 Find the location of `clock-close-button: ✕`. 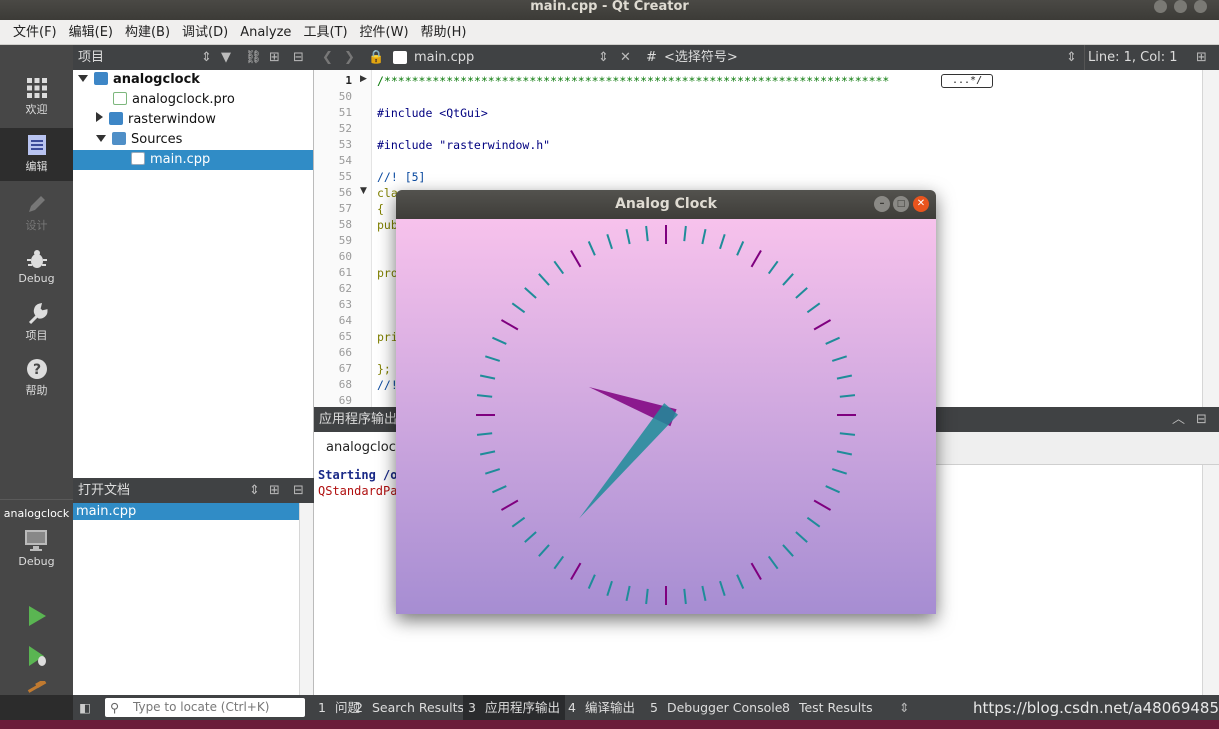

clock-close-button: ✕ is located at coordinates (921, 204).